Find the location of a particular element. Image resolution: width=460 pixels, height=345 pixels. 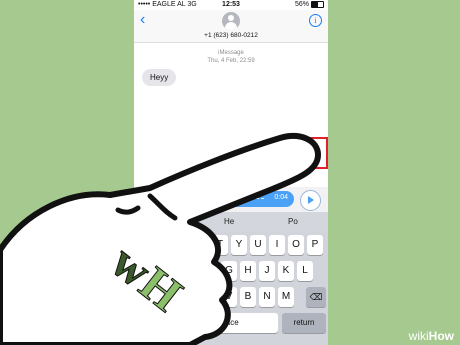

key-l: L is located at coordinates (305, 271).